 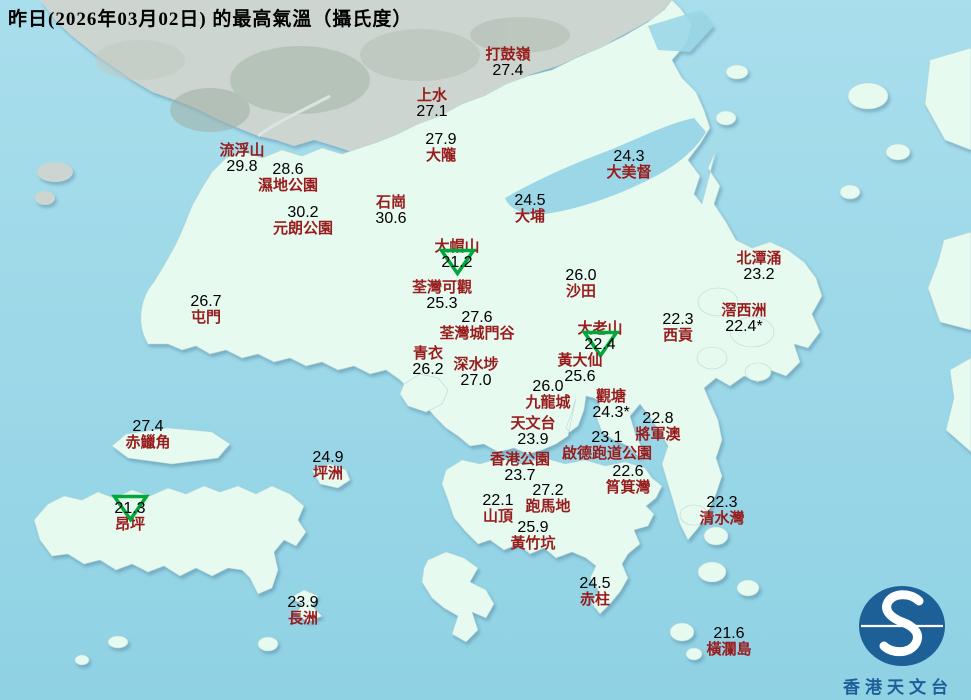 What do you see at coordinates (303, 229) in the screenshot?
I see `station-name: 元朗公園` at bounding box center [303, 229].